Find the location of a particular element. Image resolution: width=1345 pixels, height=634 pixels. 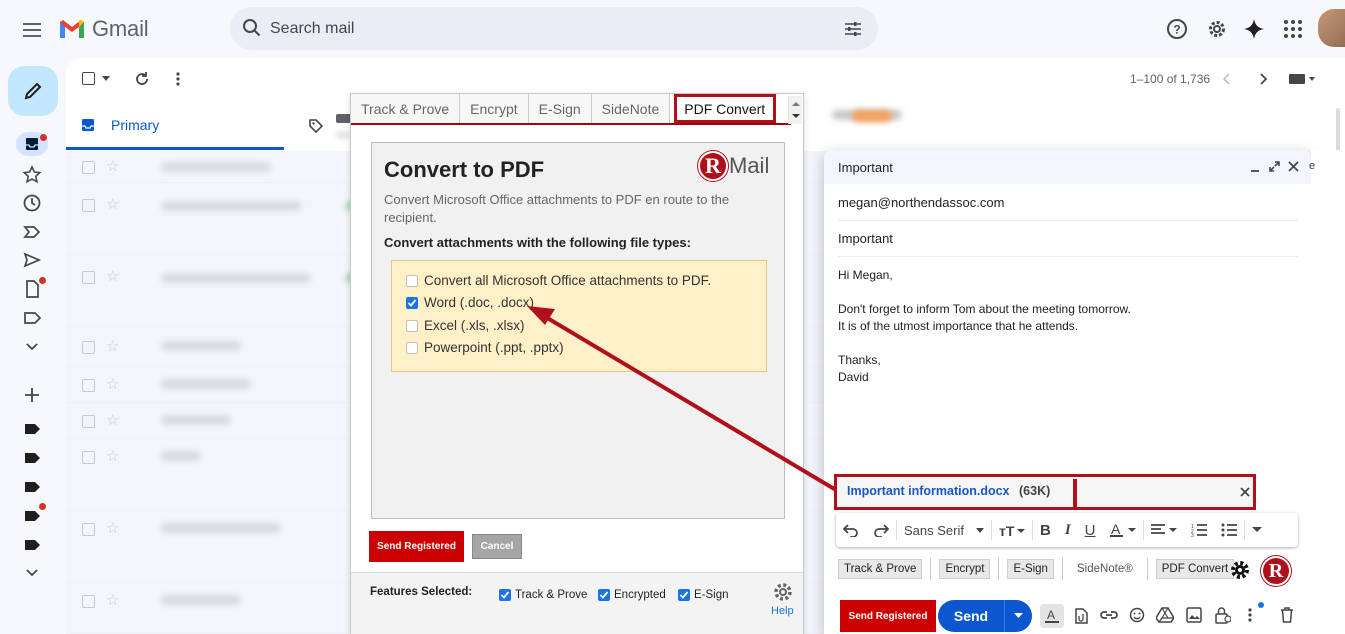

search-options-icon is located at coordinates (853, 29).